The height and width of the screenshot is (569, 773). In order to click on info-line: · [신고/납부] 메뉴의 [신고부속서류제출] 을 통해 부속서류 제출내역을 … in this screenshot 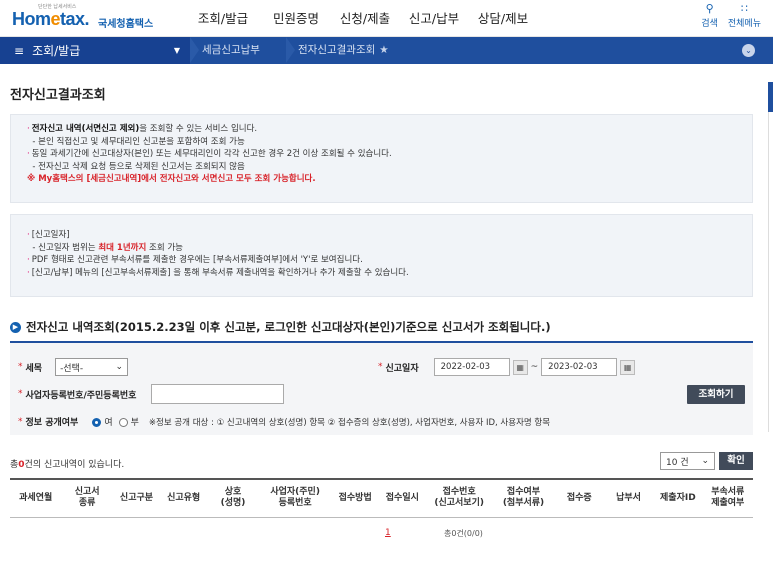, I will do `click(218, 272)`.